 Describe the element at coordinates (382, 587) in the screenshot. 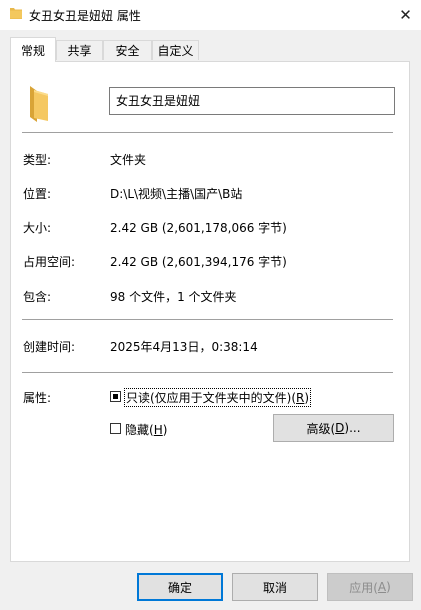

I see `apply-hotkey: A` at that location.